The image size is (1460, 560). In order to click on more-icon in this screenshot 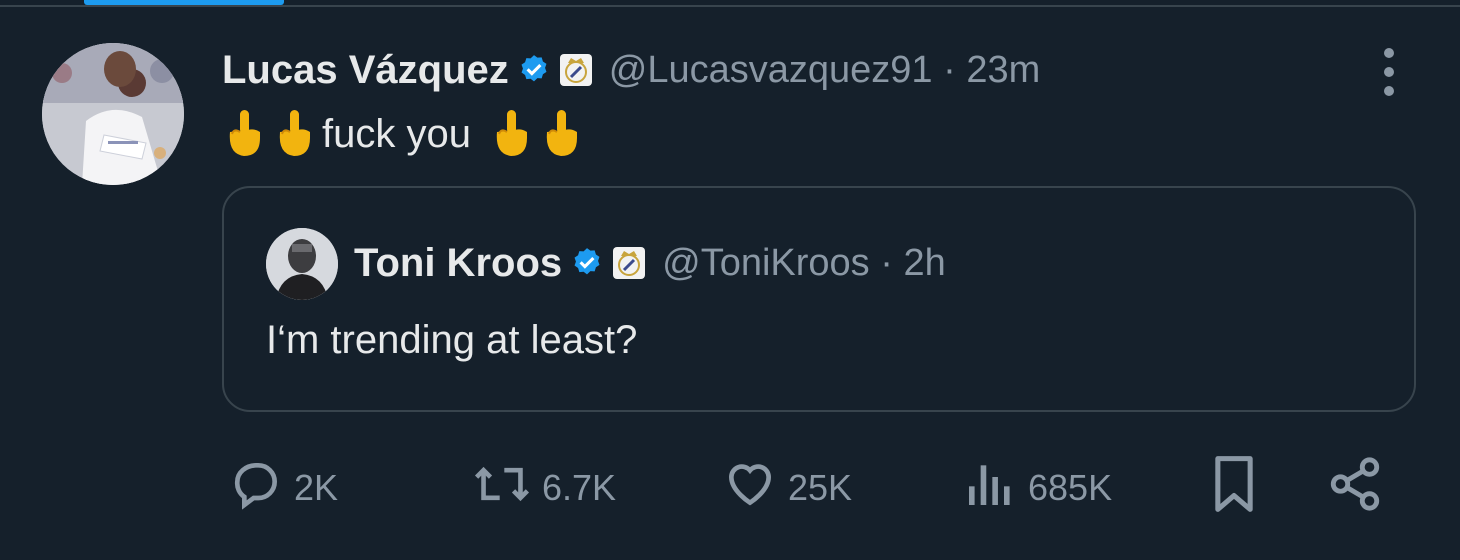, I will do `click(1389, 72)`.